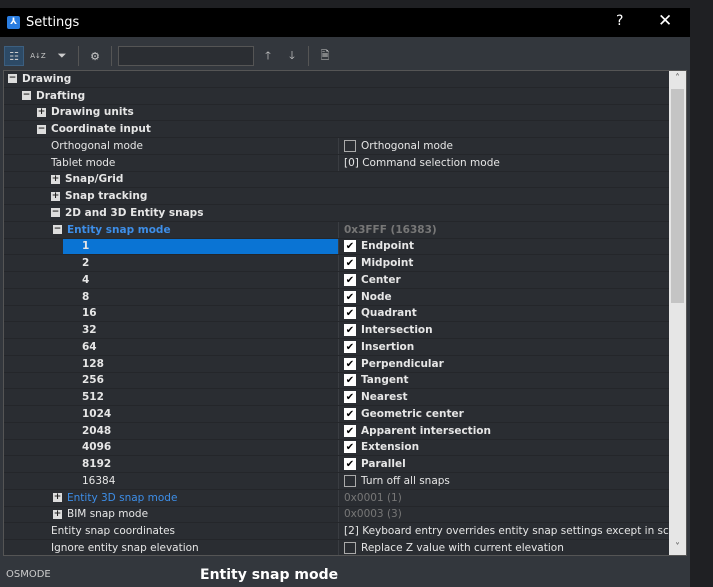 The width and height of the screenshot is (713, 587). I want to click on tree-row: + BIM snap mode 0x0003 (3), so click(345, 515).